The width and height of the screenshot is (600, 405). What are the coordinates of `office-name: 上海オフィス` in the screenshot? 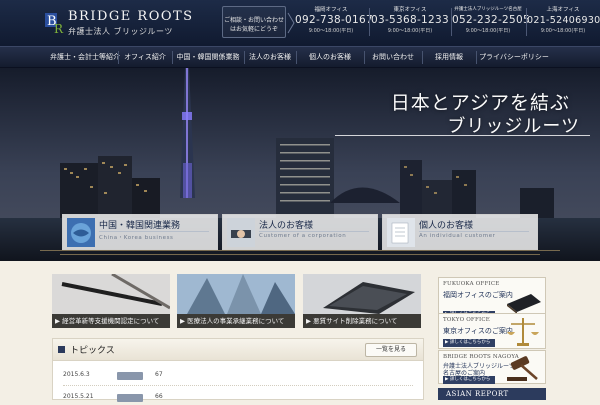 It's located at (563, 10).